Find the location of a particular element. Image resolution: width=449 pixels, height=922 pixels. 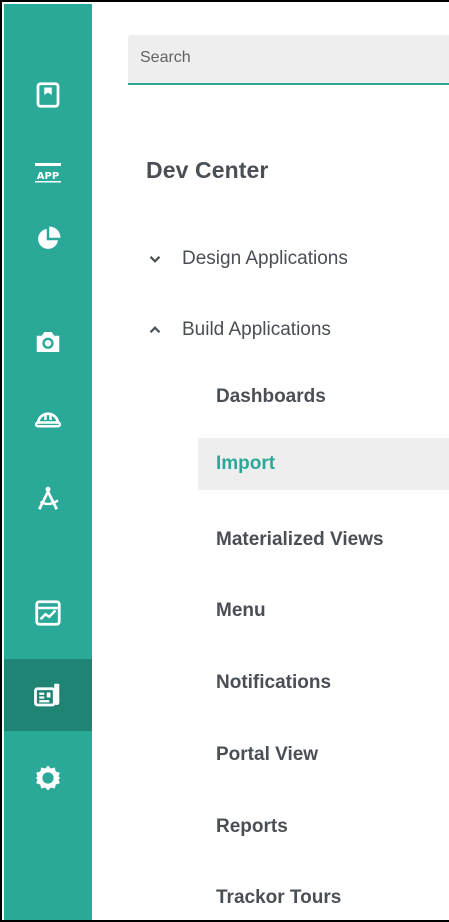

rail-item-hardhat is located at coordinates (48, 420).